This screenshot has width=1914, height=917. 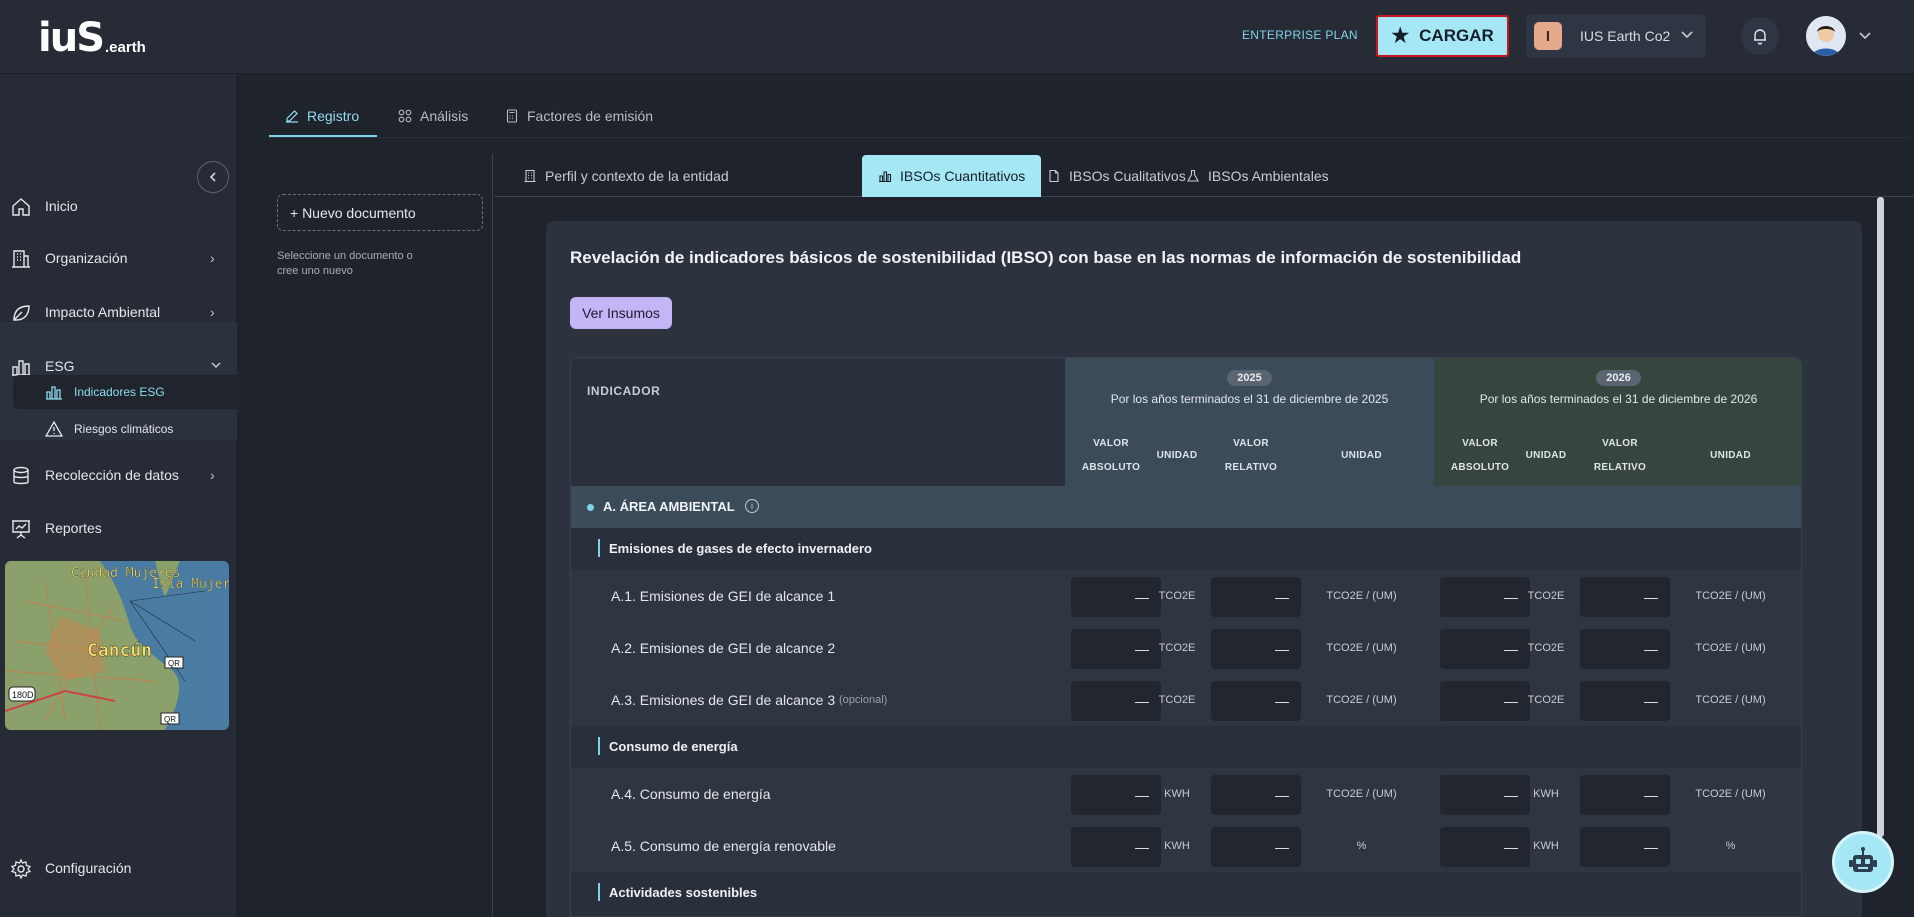 I want to click on sidebar-item-label: Indicadores ESG, so click(x=119, y=392).